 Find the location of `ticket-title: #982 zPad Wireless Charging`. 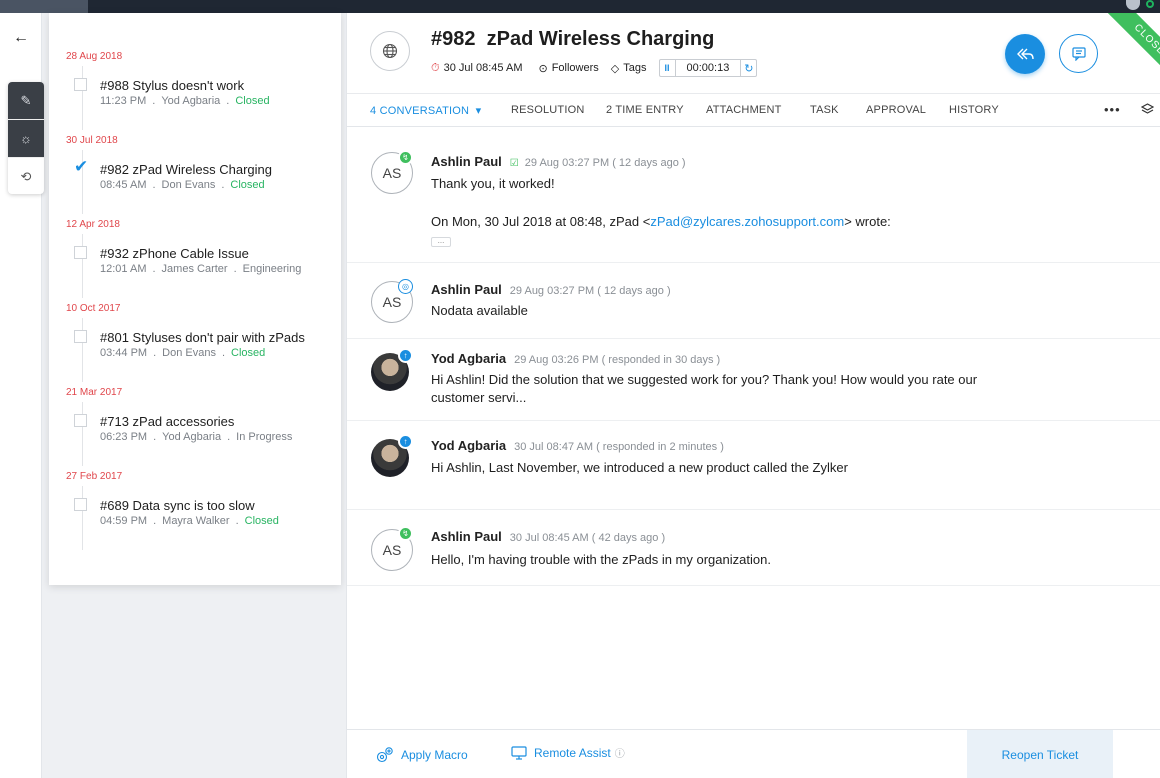

ticket-title: #982 zPad Wireless Charging is located at coordinates (572, 39).